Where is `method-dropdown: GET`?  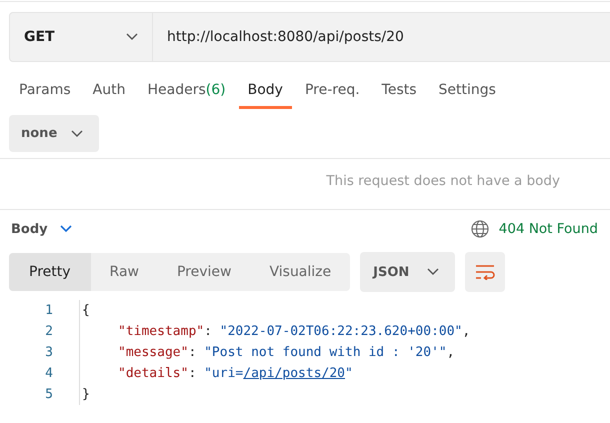
method-dropdown: GET is located at coordinates (81, 37).